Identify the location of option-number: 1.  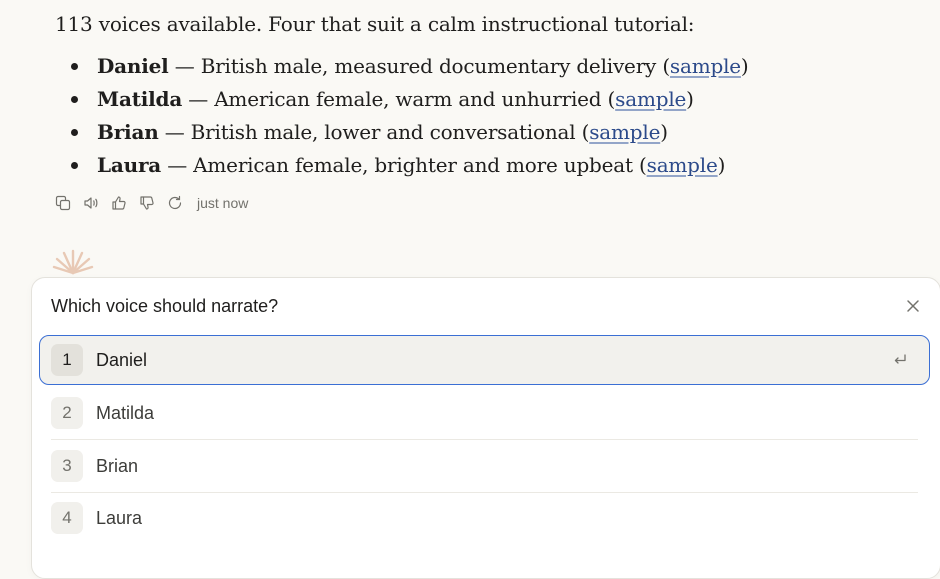
(67, 360).